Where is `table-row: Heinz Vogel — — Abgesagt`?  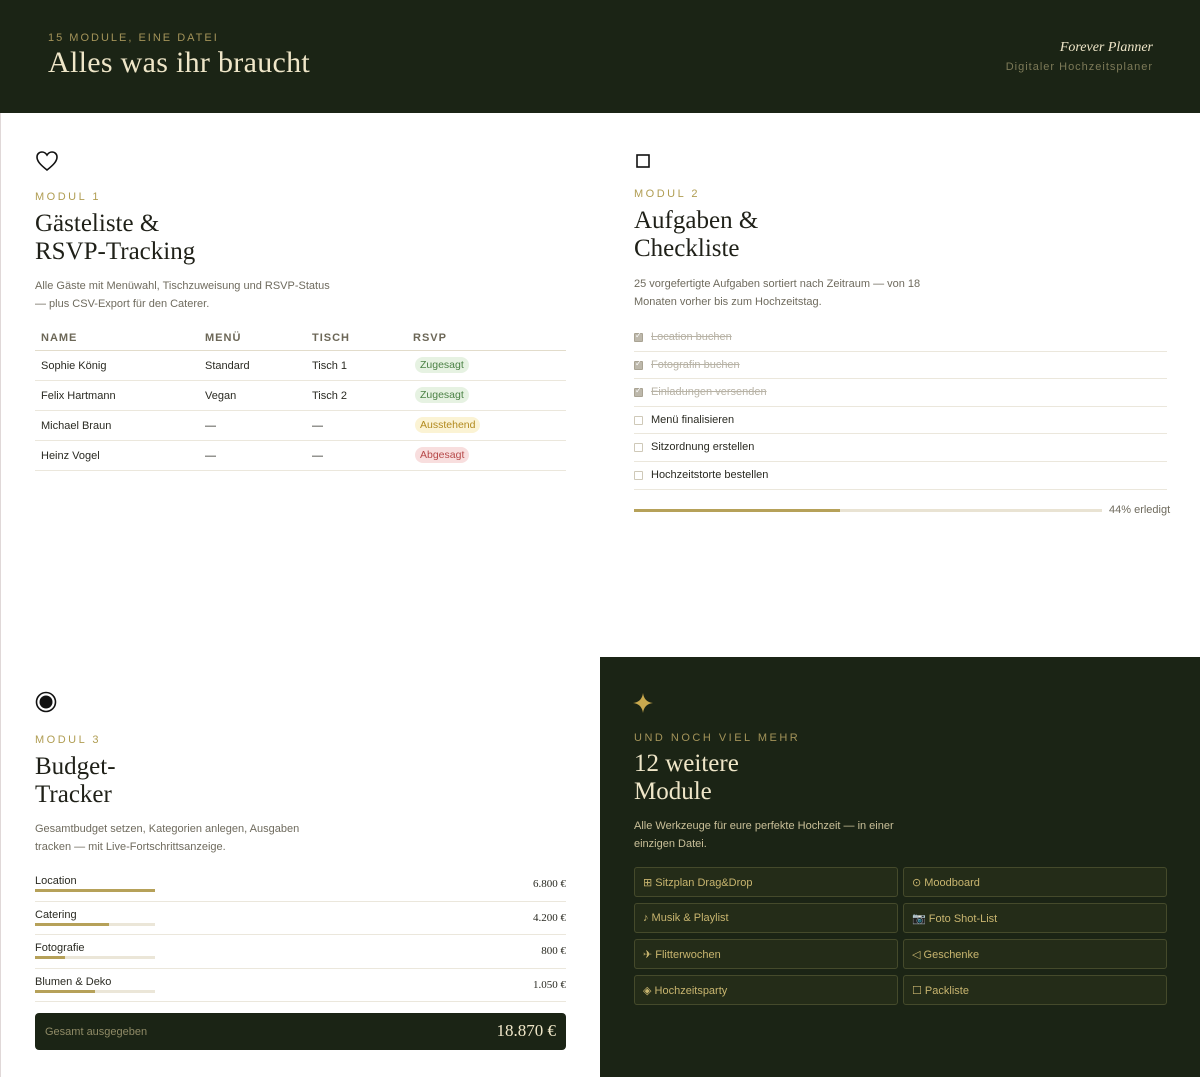 table-row: Heinz Vogel — — Abgesagt is located at coordinates (300, 456).